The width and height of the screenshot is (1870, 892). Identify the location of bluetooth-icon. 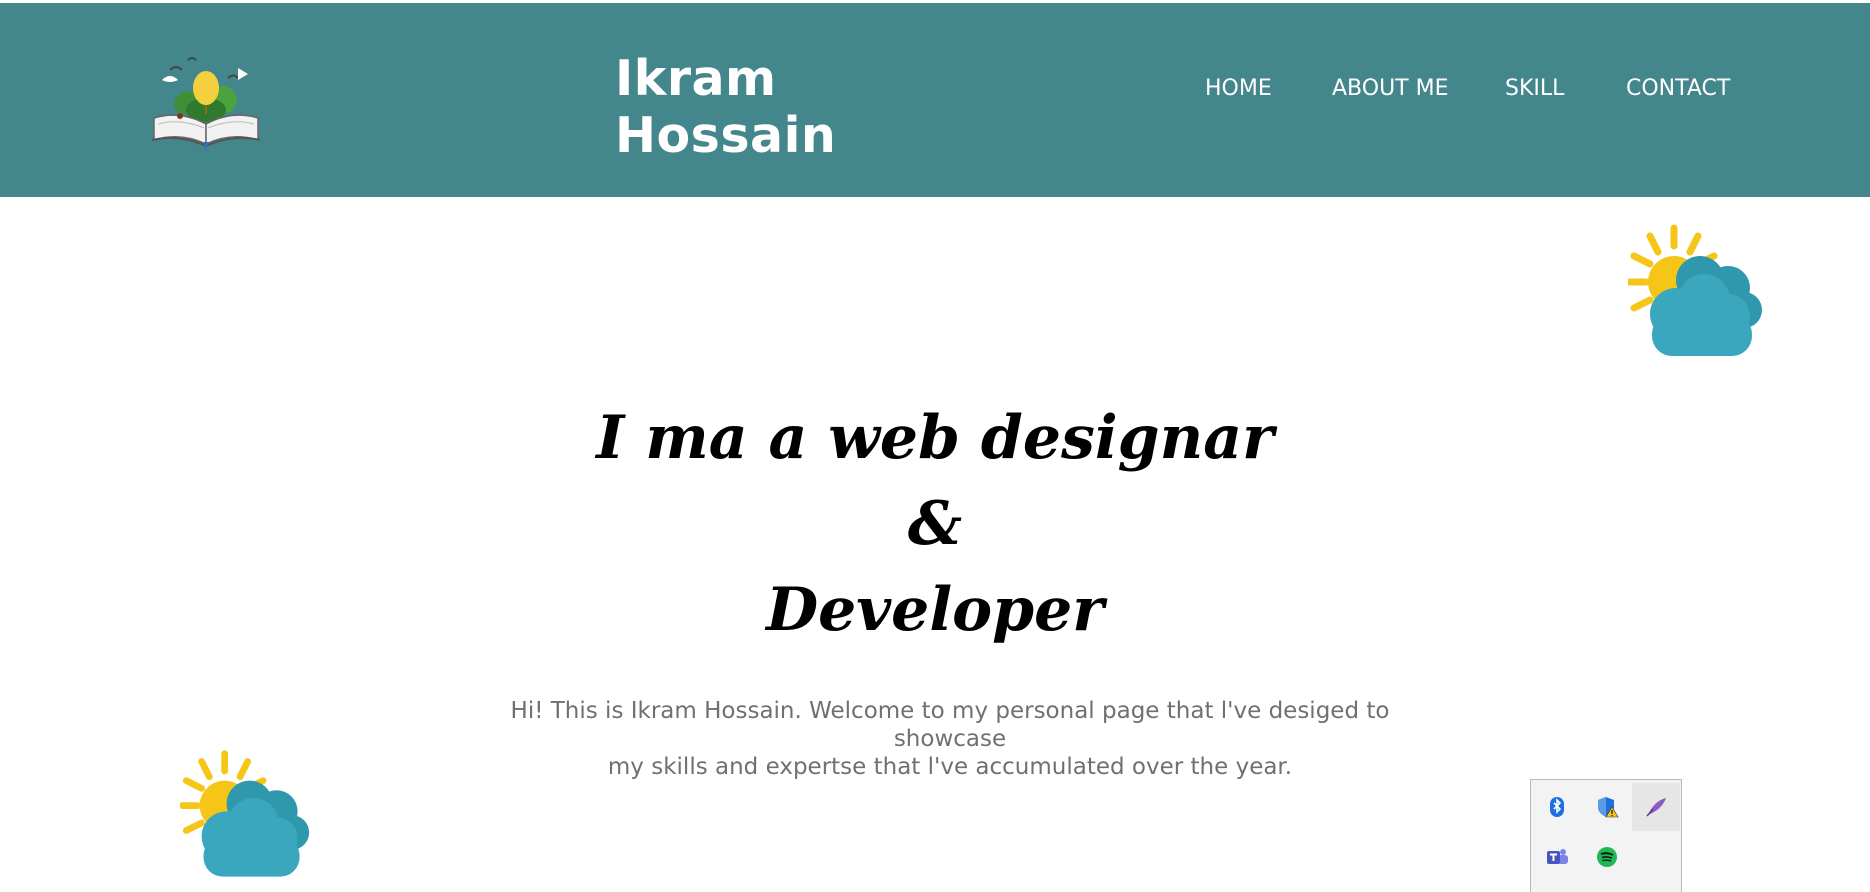
(1557, 807).